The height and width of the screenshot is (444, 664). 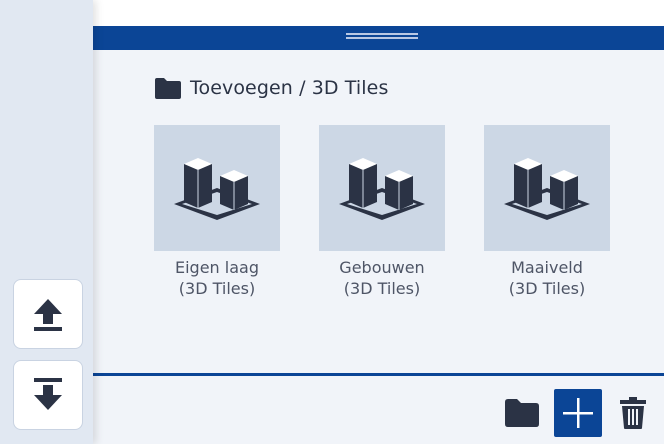 I want to click on move-to-top-button, so click(x=48, y=314).